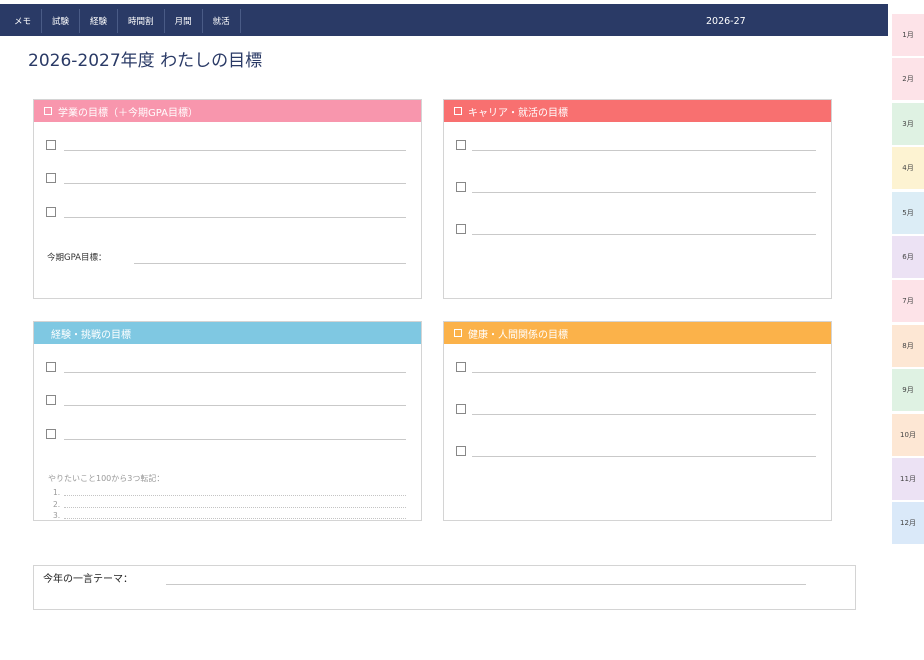 This screenshot has width=924, height=660. What do you see at coordinates (726, 21) in the screenshot?
I see `year-label: 2026-27` at bounding box center [726, 21].